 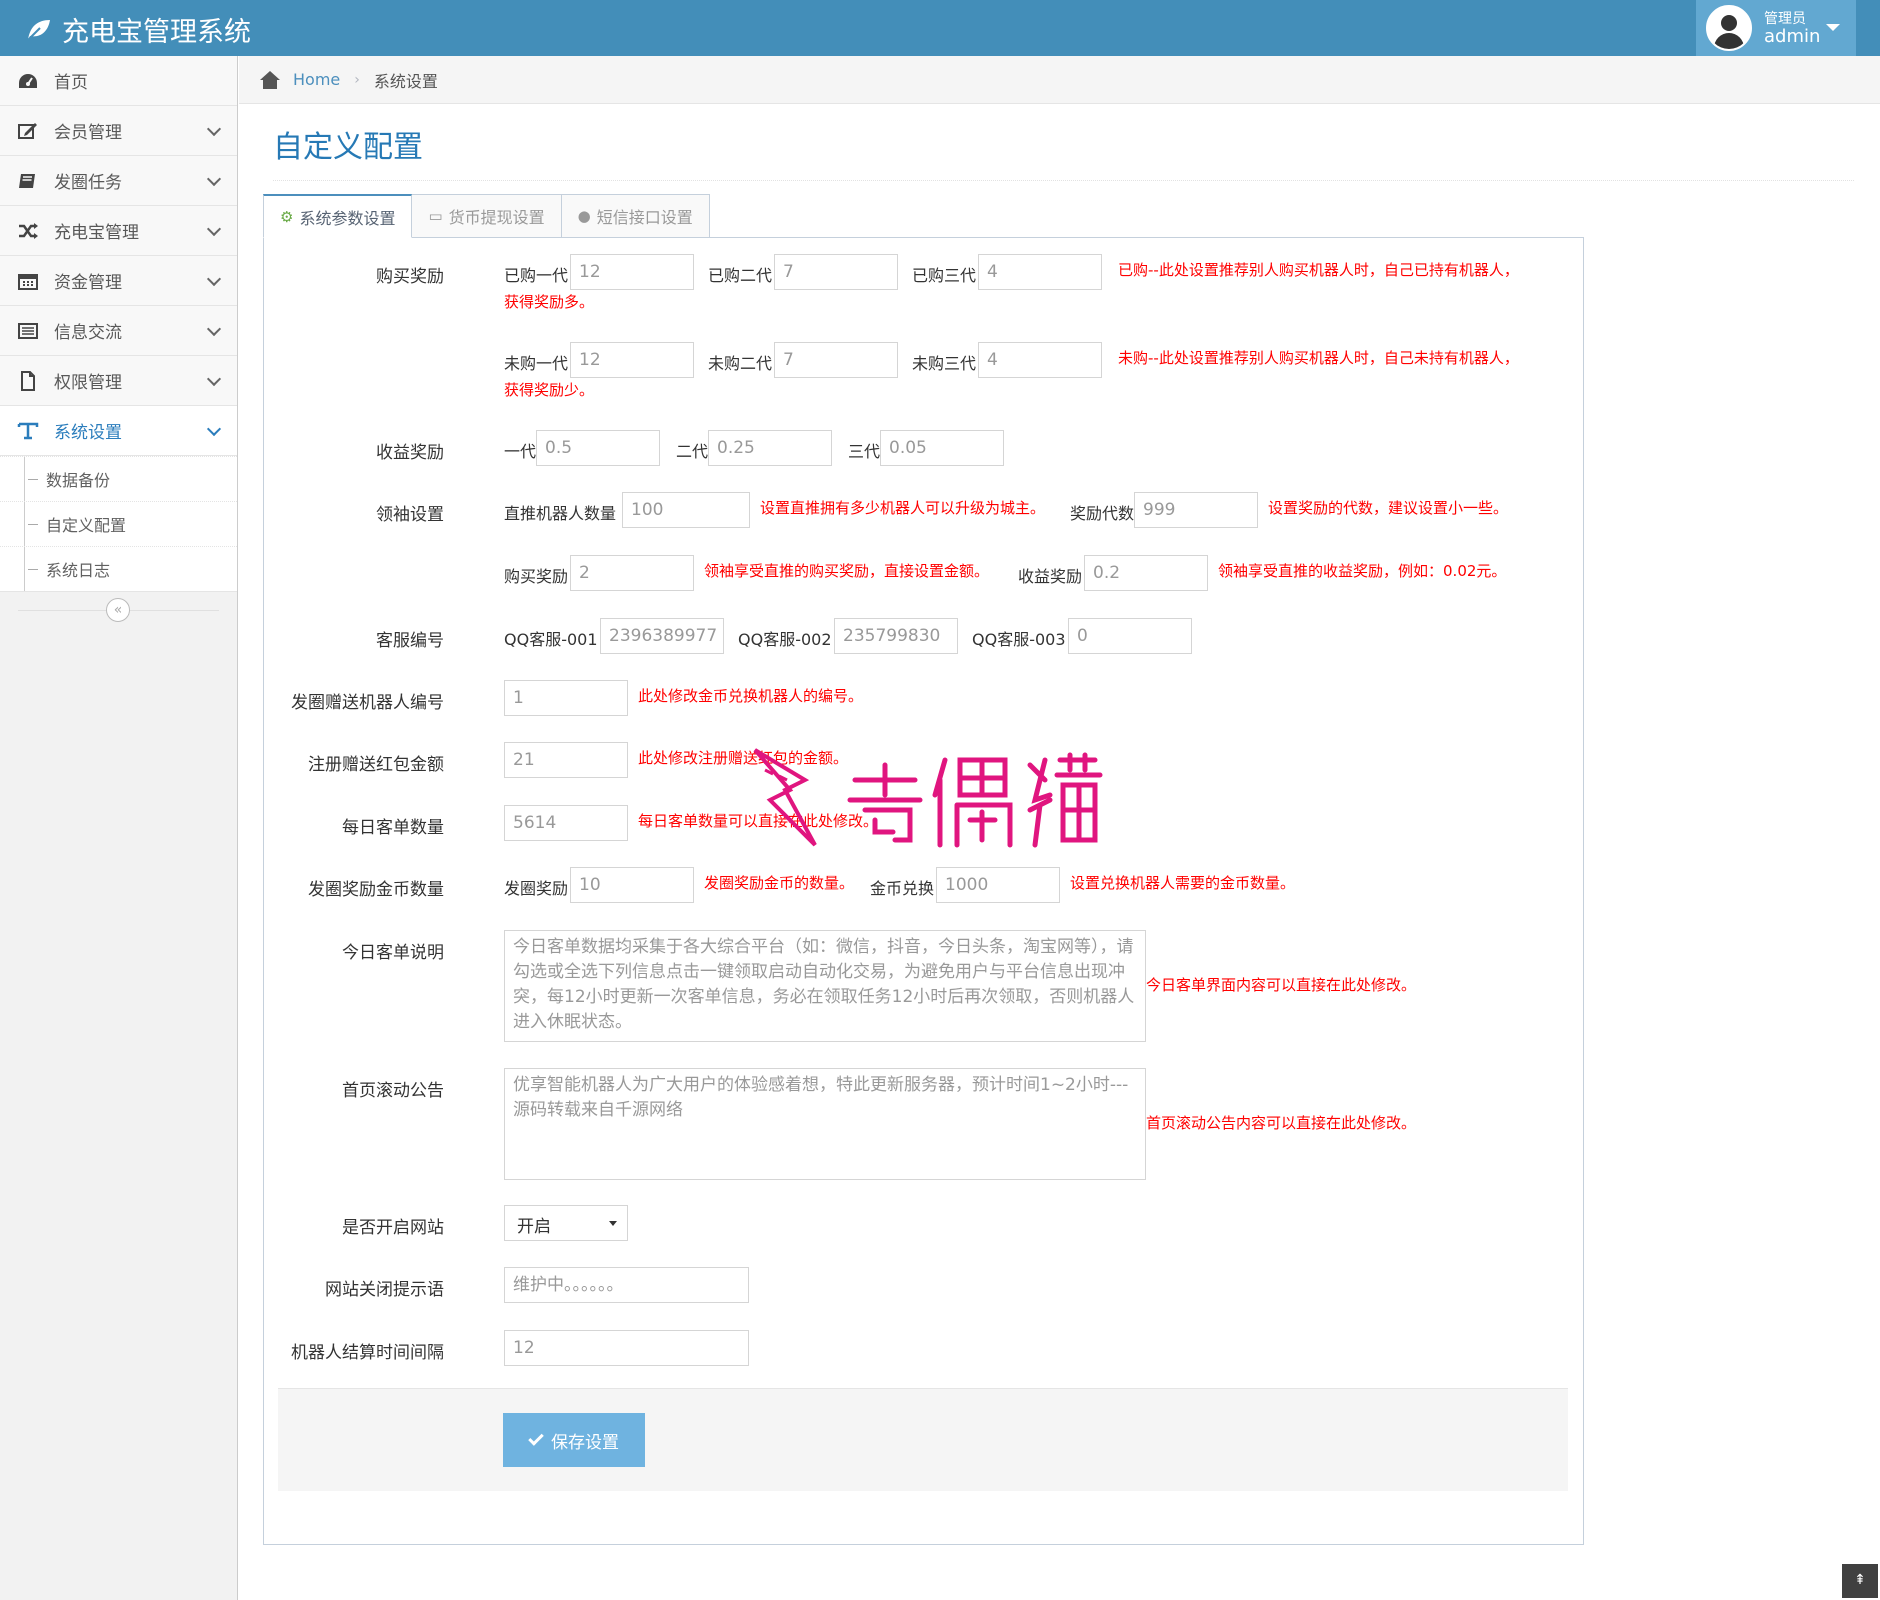 I want to click on sidebar-item-powerbank: 充电宝管理, so click(x=118, y=231).